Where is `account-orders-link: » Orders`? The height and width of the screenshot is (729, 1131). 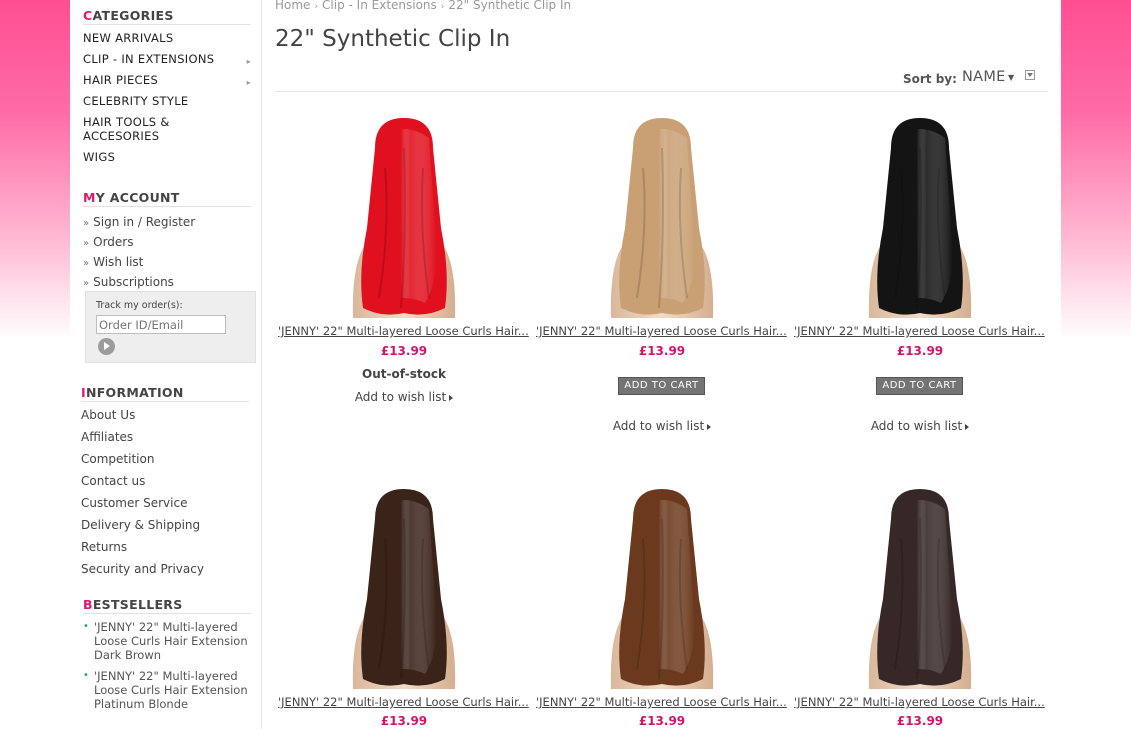 account-orders-link: » Orders is located at coordinates (167, 243).